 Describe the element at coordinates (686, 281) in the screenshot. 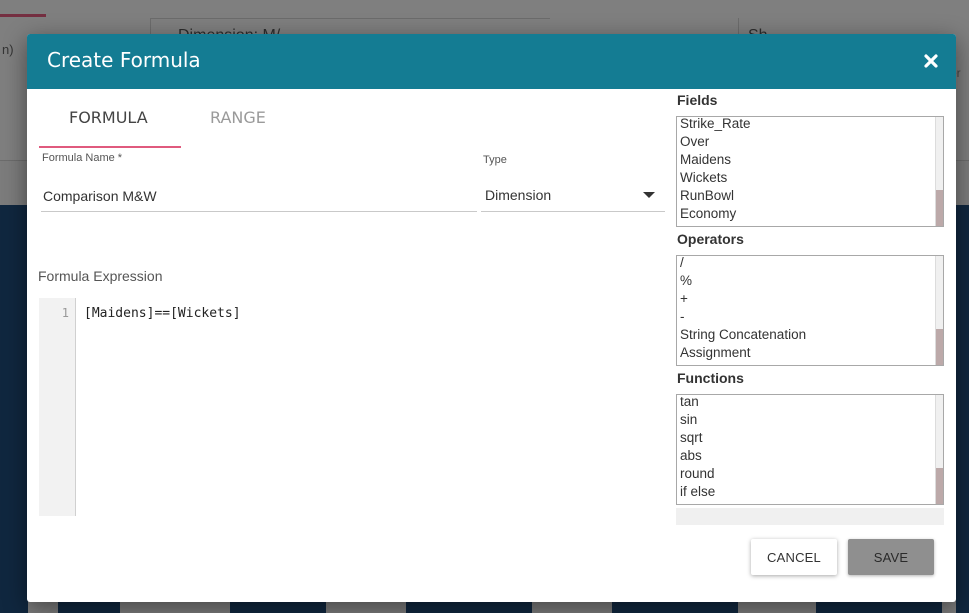

I see `list-item: %` at that location.